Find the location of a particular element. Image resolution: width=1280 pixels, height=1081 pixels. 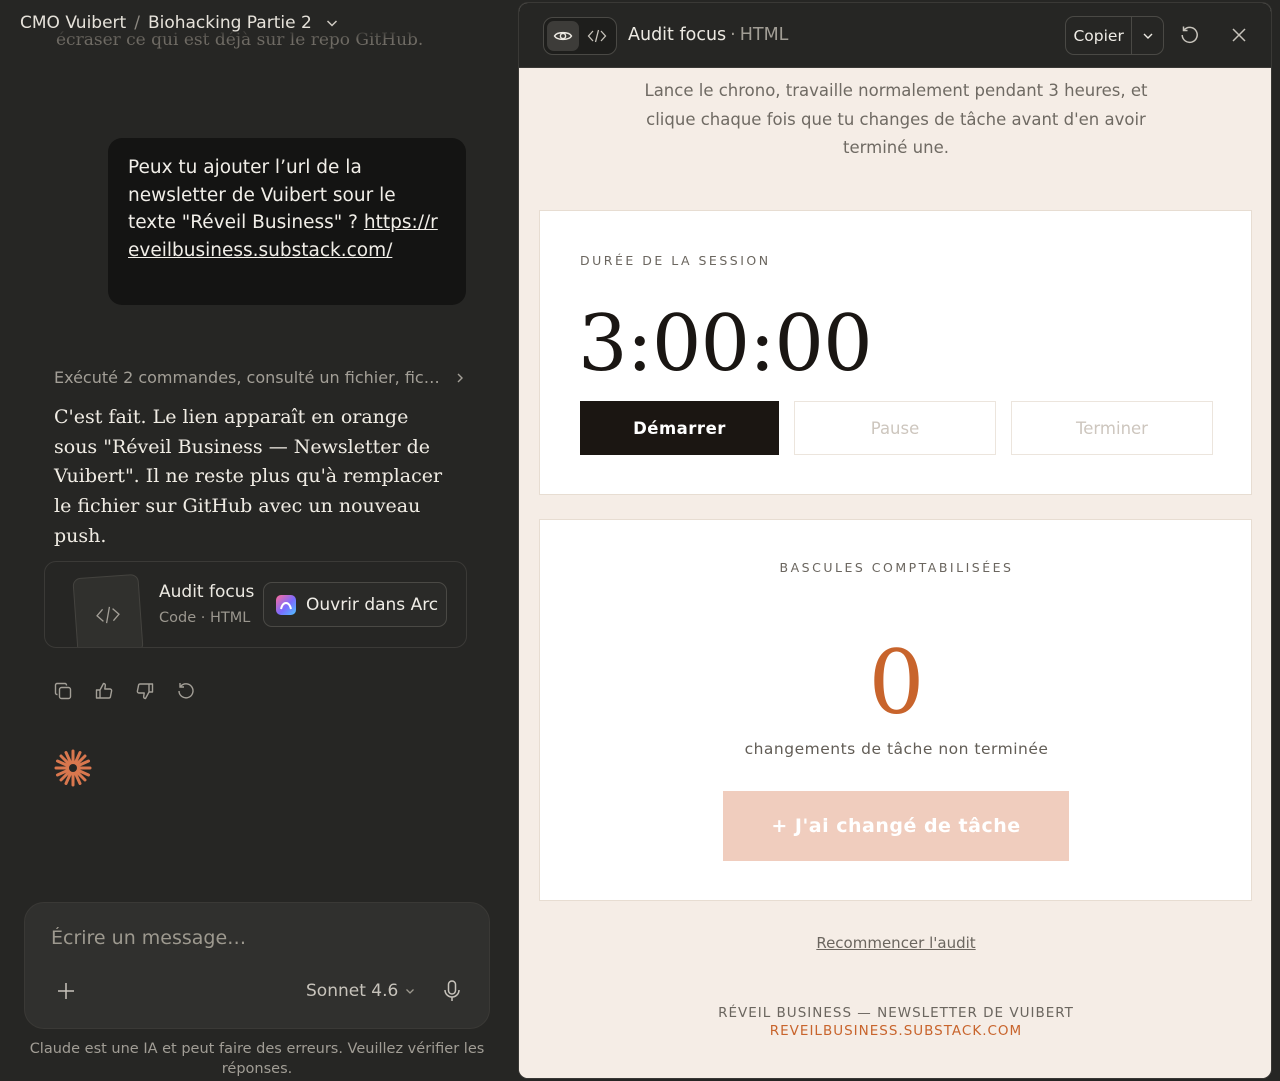

footer-newsletter-link: REVEILBUSINESS.SUBSTACK.COM is located at coordinates (895, 1031).